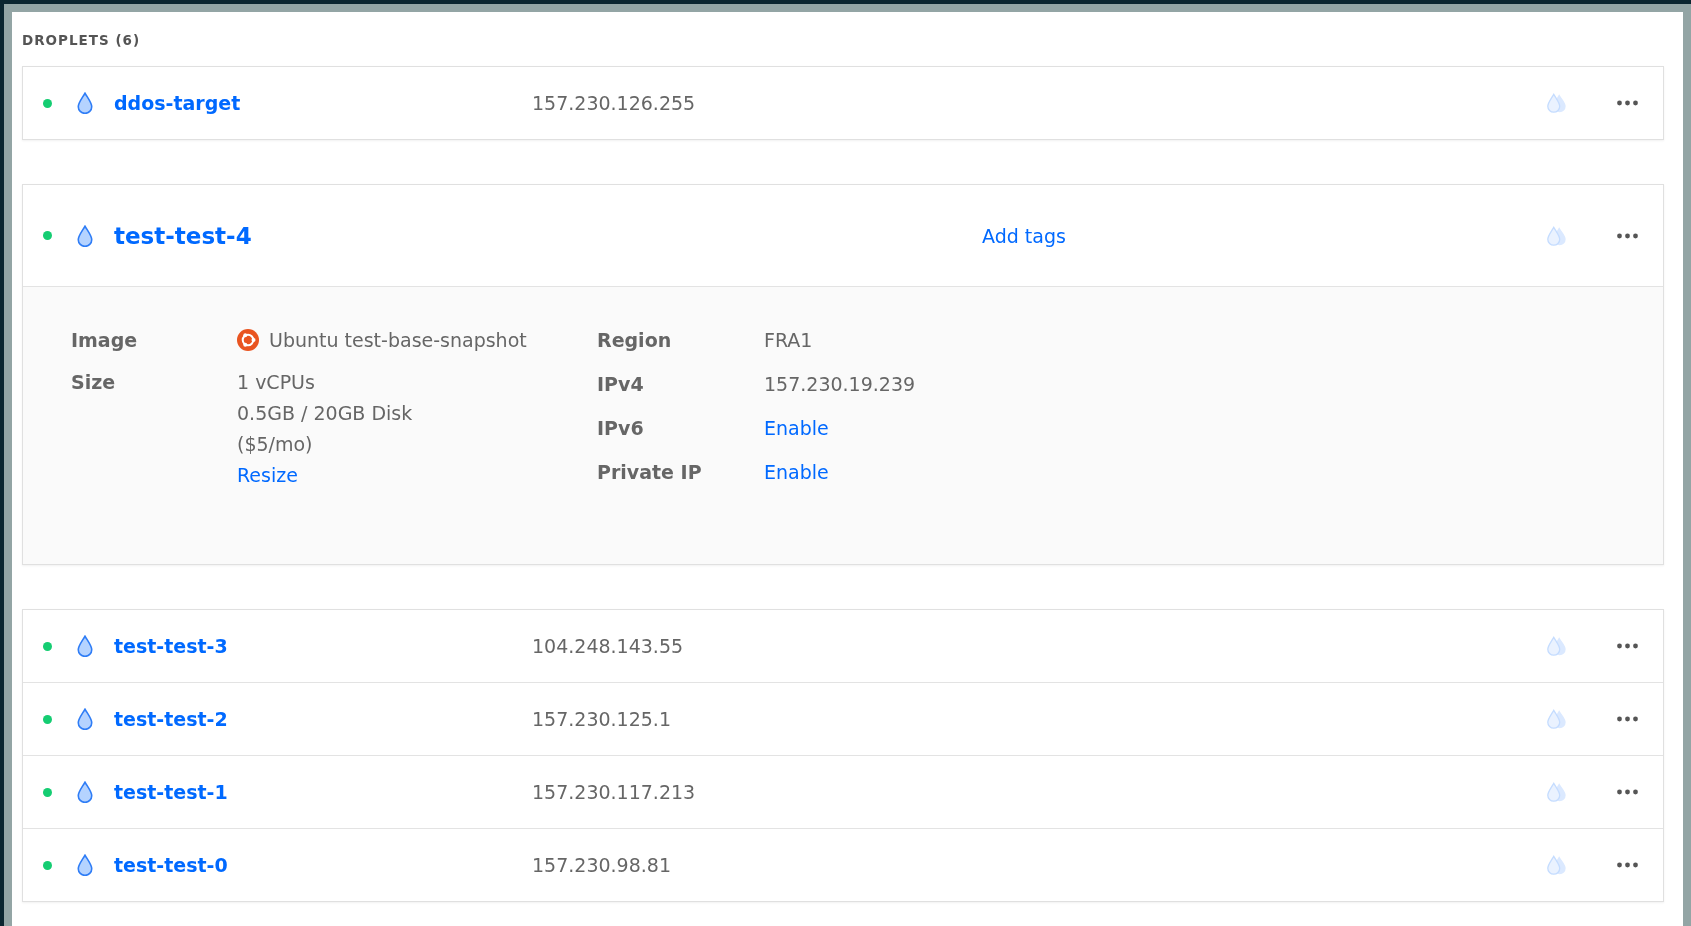  Describe the element at coordinates (602, 719) in the screenshot. I see `ip-address: 157.230.125.1` at that location.